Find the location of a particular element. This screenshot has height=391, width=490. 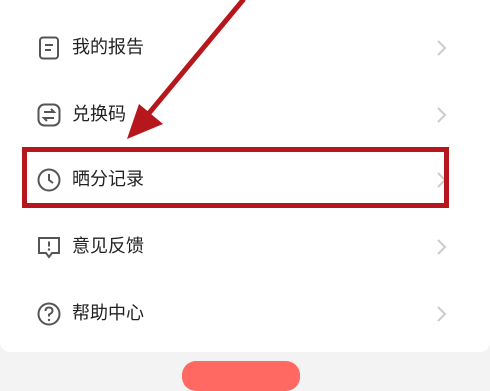

menu-item-label: 我的报告 is located at coordinates (108, 47).